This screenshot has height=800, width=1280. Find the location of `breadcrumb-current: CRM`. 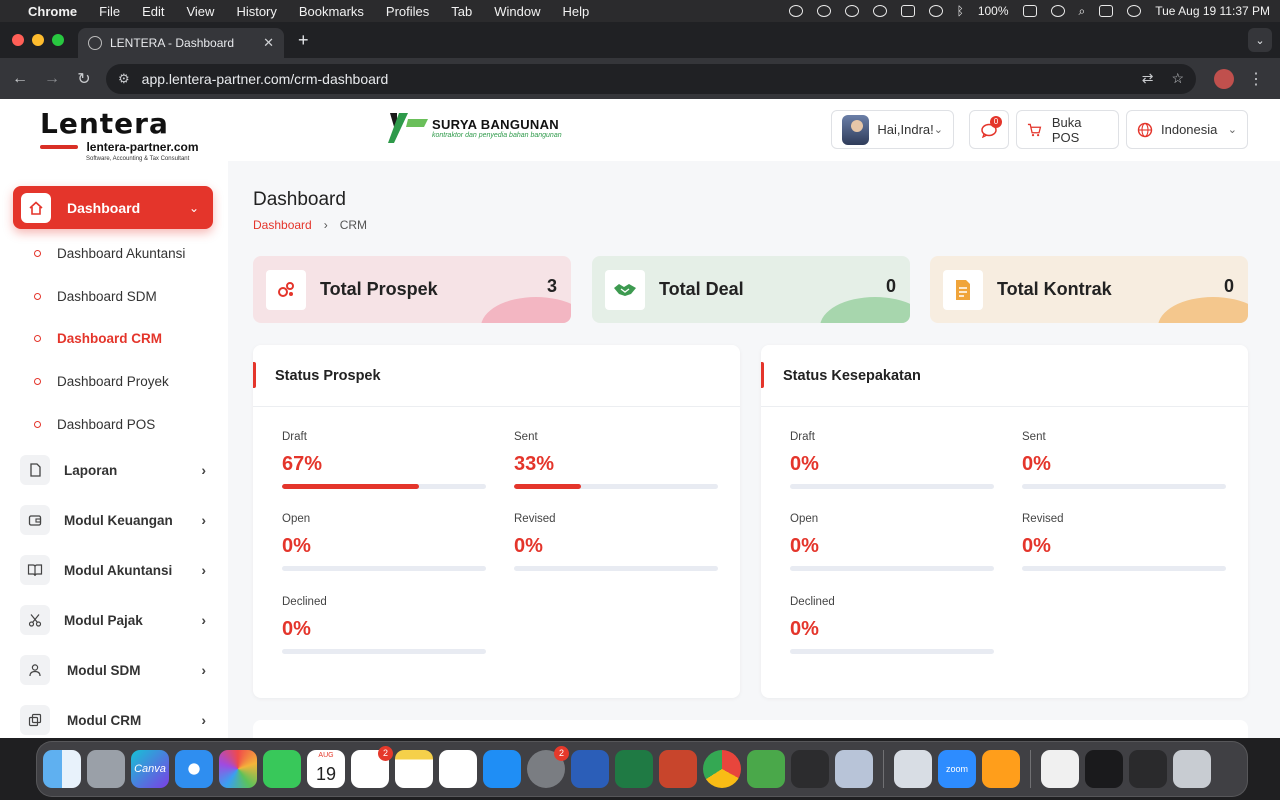

breadcrumb-current: CRM is located at coordinates (353, 225).